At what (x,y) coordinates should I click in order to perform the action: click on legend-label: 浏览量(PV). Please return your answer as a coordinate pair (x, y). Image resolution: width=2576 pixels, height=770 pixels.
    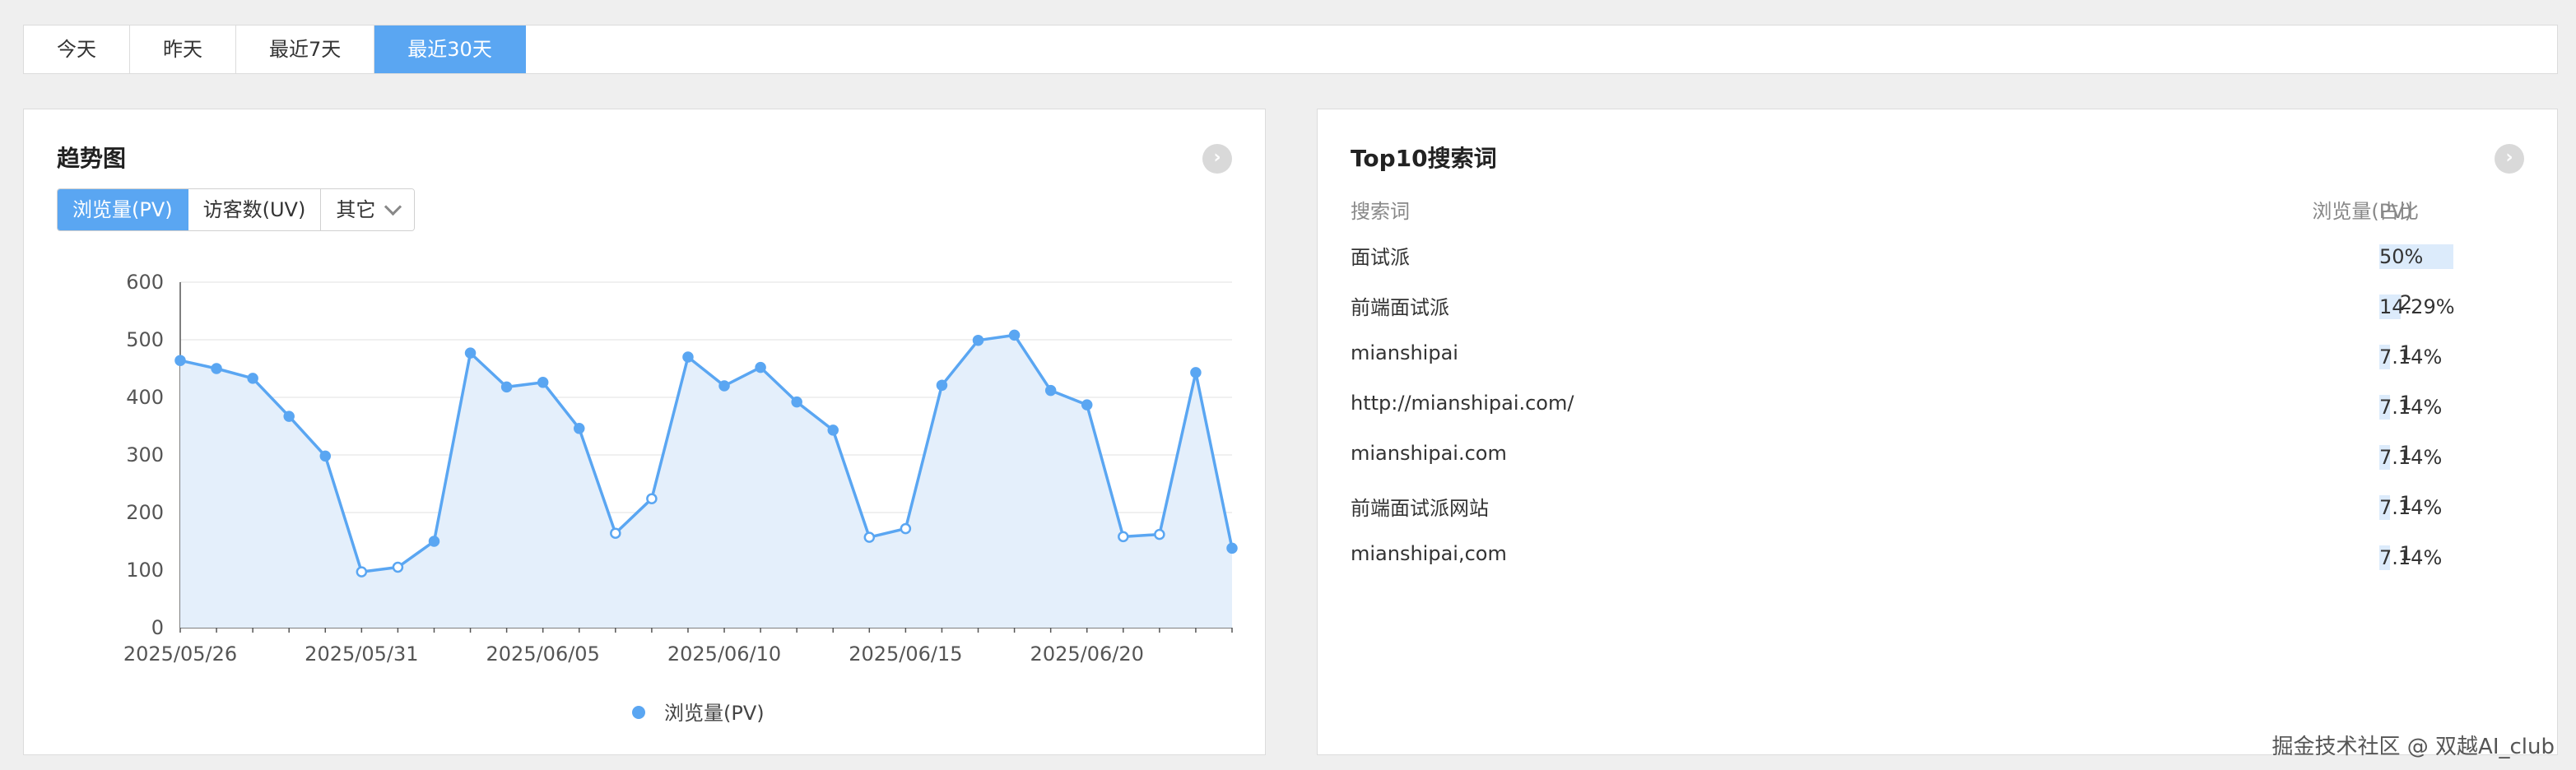
    Looking at the image, I should click on (714, 713).